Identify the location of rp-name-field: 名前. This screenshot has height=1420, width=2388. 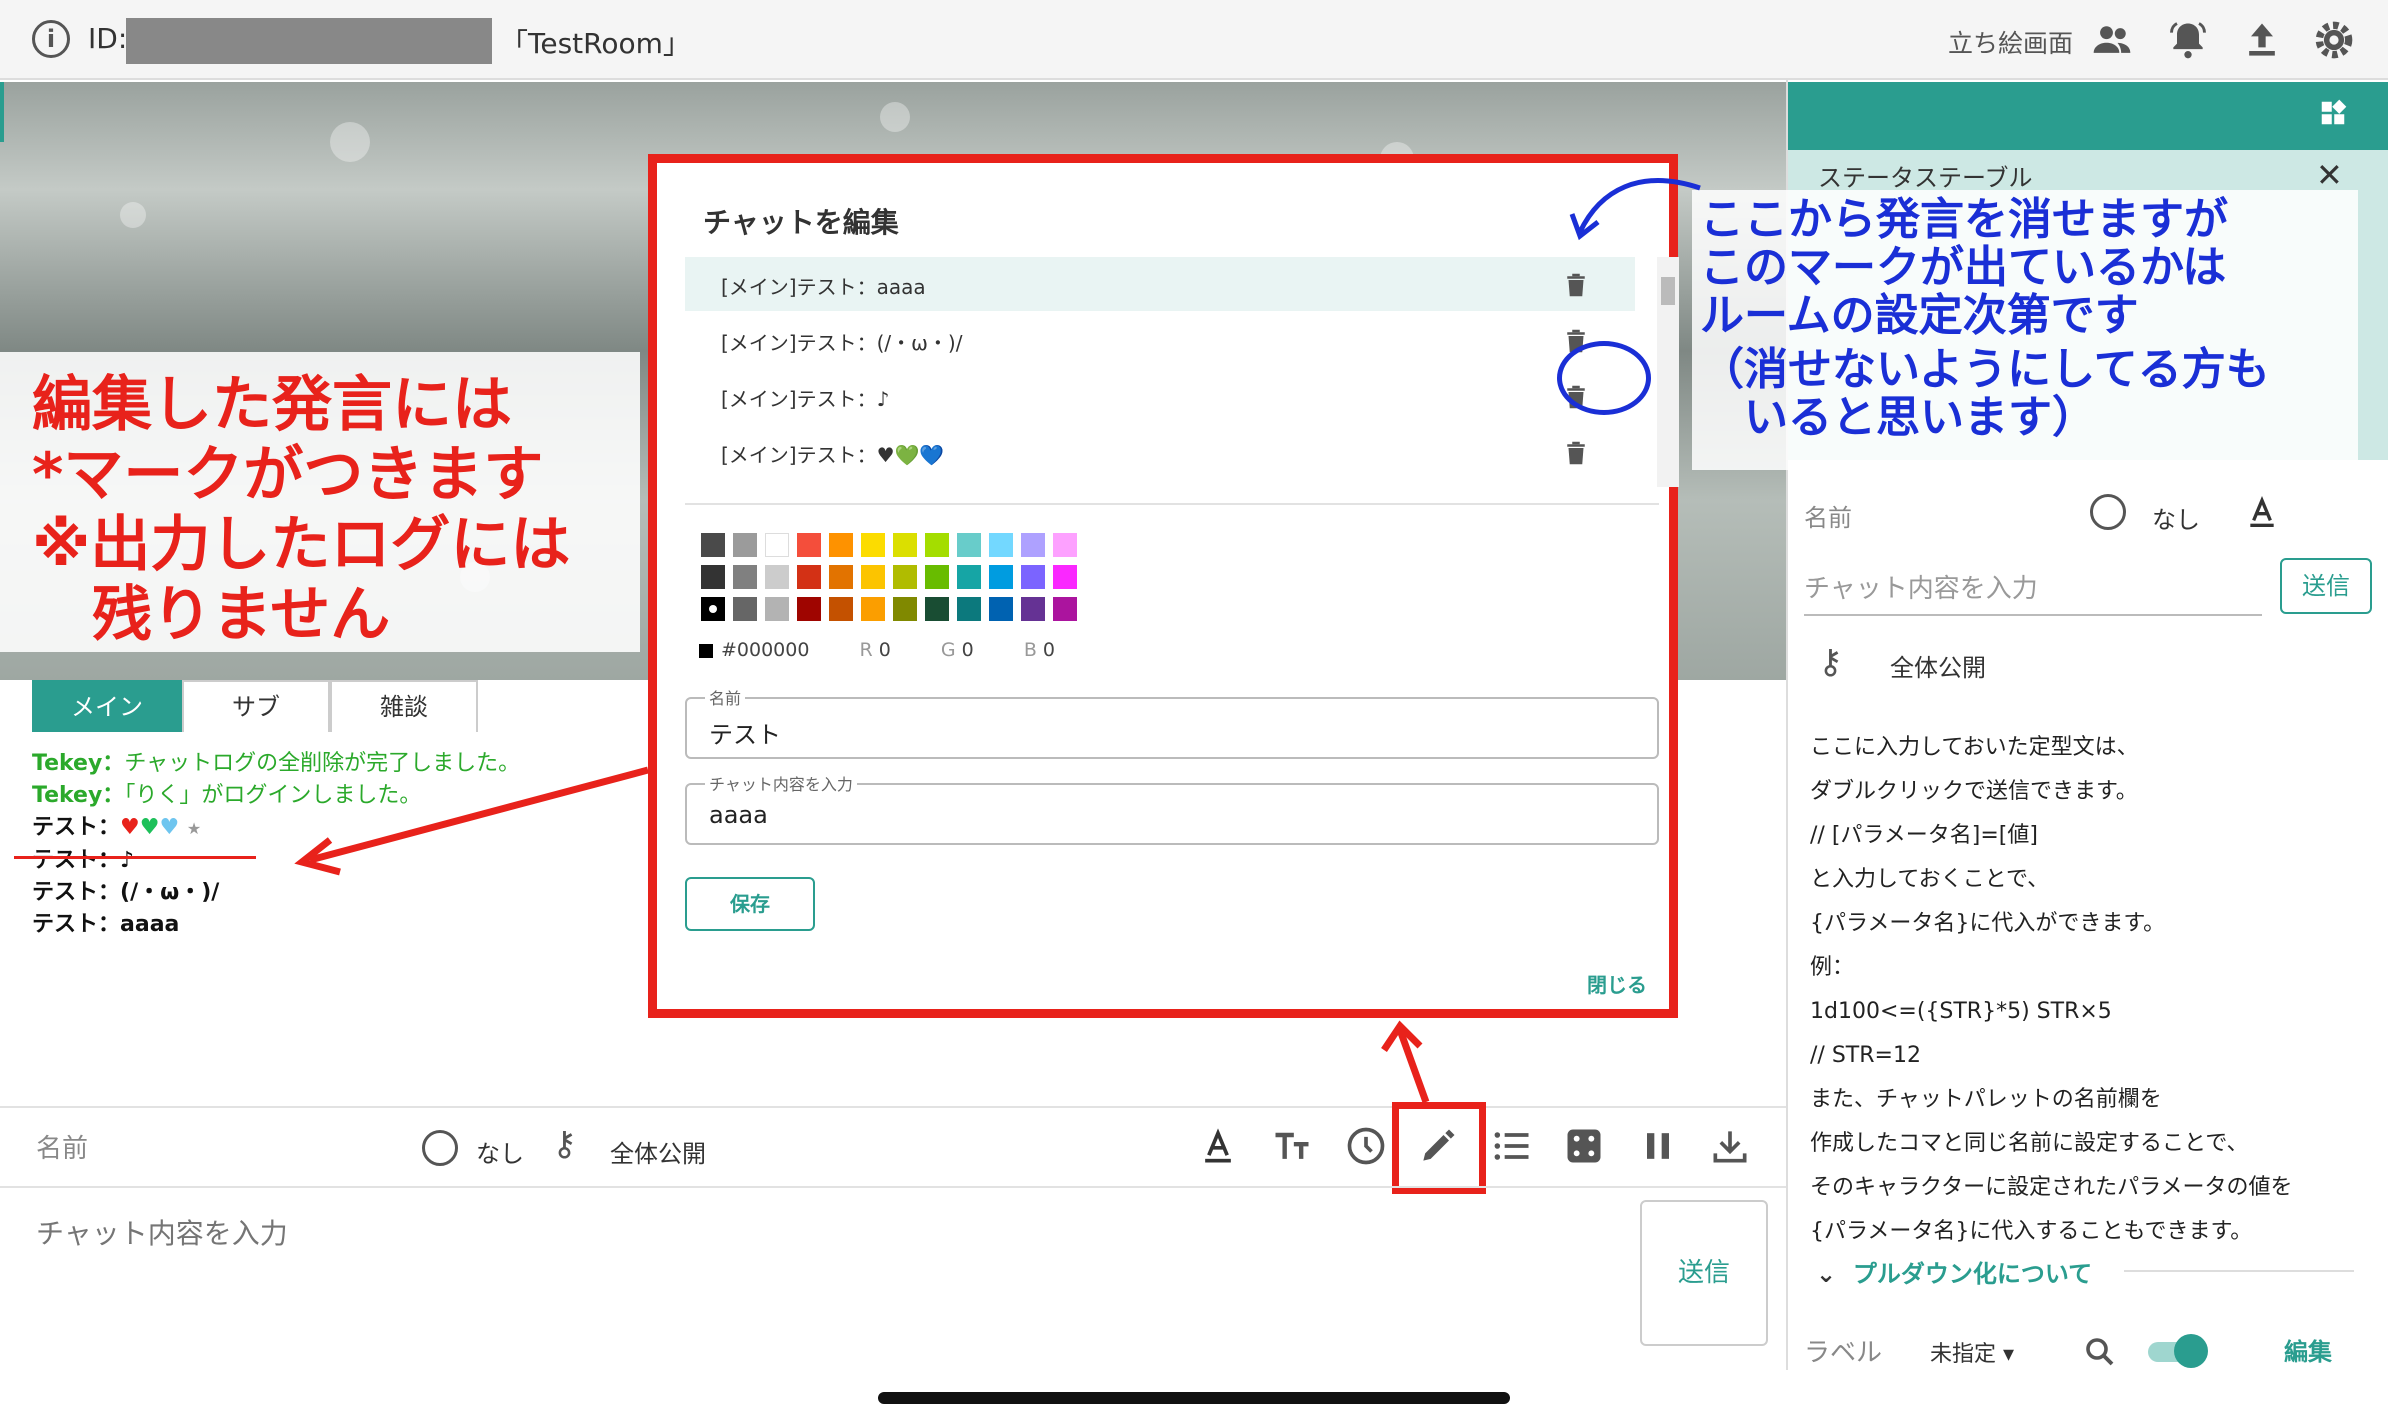
(1828, 515).